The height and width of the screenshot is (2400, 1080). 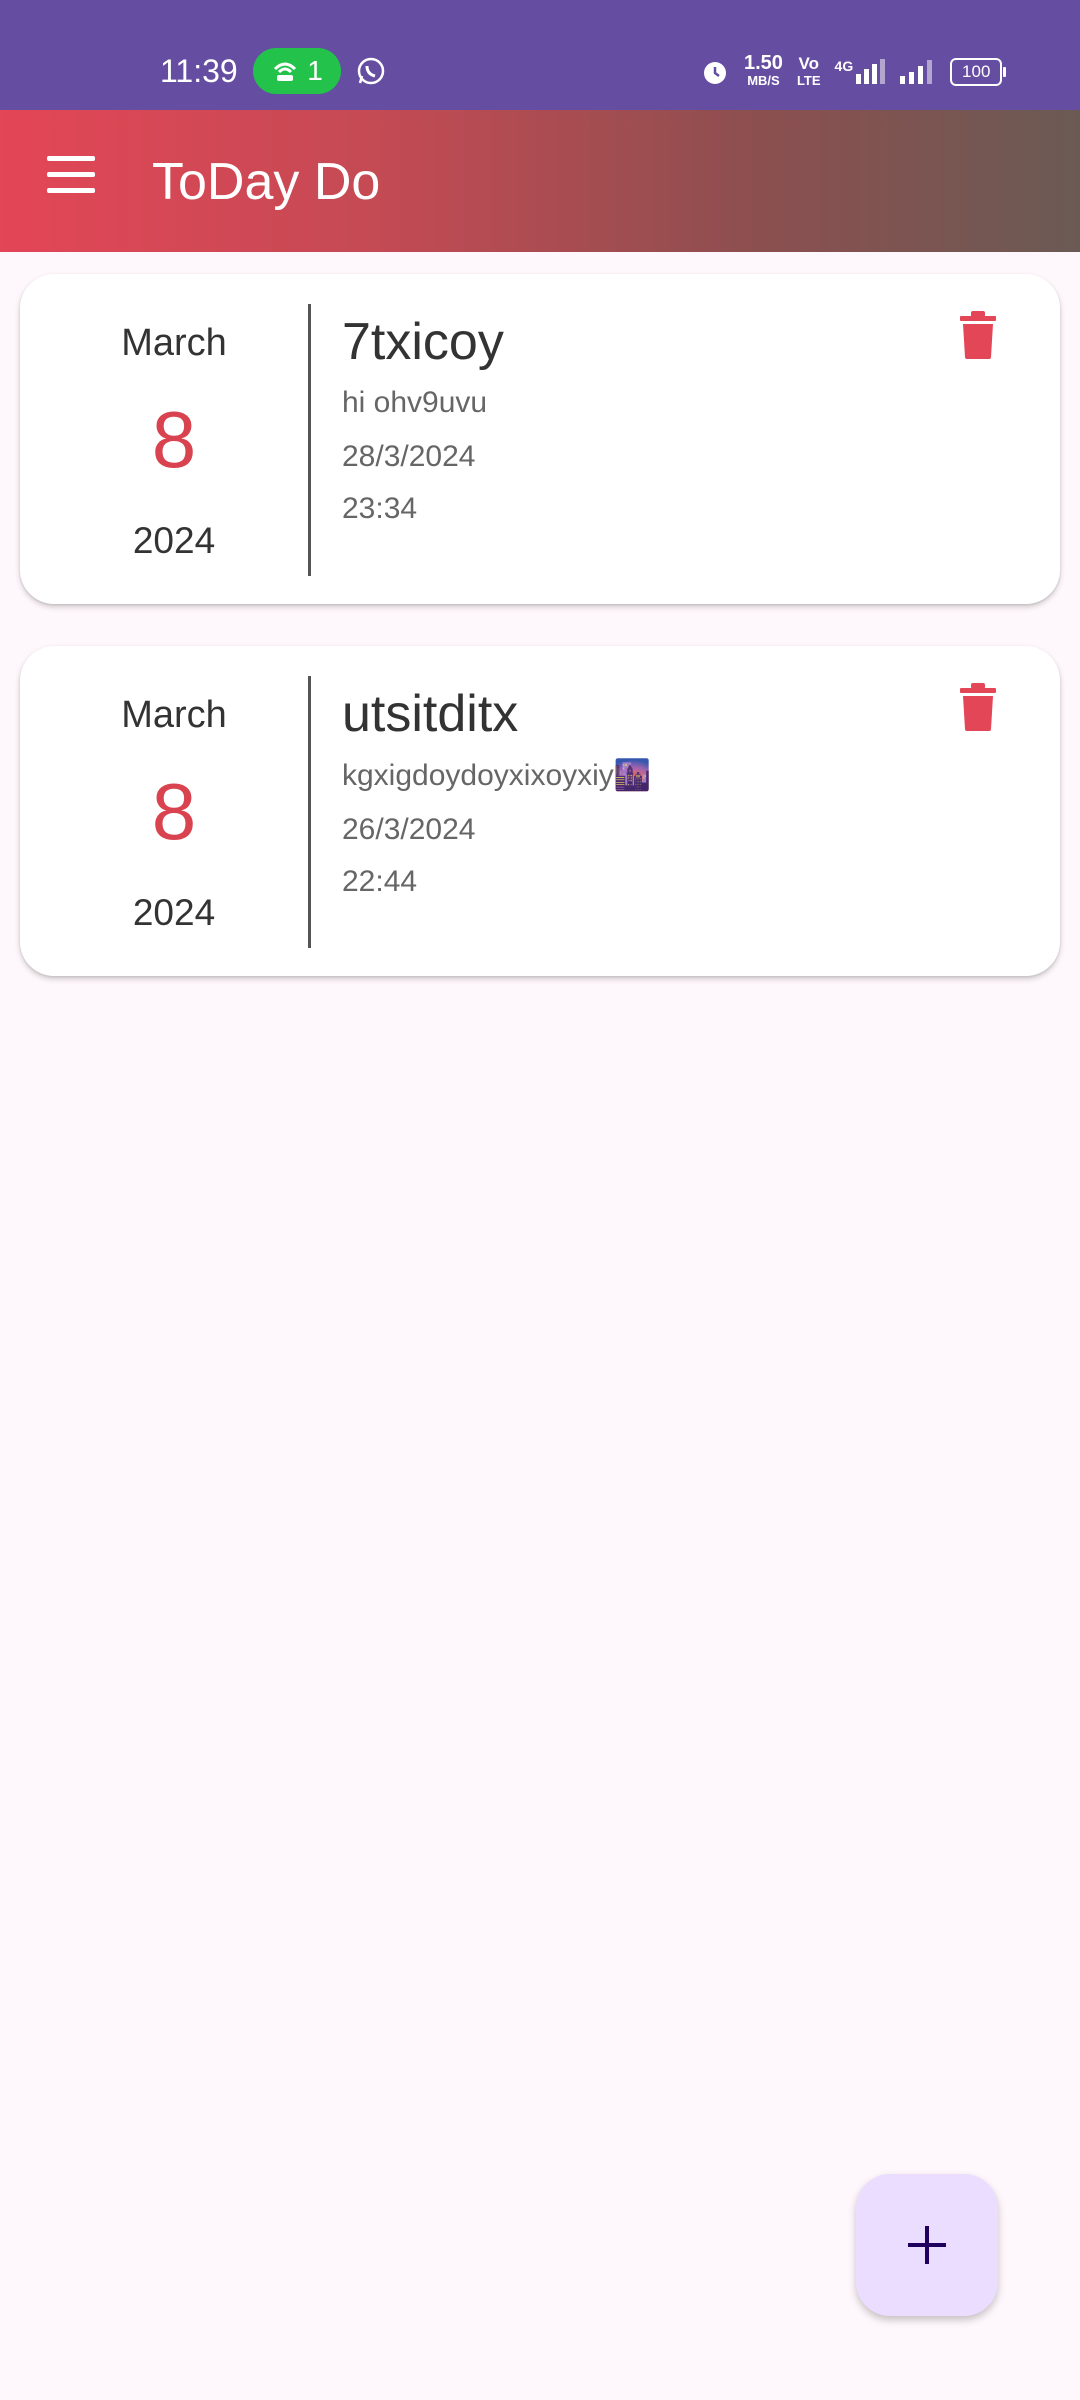 What do you see at coordinates (763, 63) in the screenshot?
I see `speed-value: 1.50` at bounding box center [763, 63].